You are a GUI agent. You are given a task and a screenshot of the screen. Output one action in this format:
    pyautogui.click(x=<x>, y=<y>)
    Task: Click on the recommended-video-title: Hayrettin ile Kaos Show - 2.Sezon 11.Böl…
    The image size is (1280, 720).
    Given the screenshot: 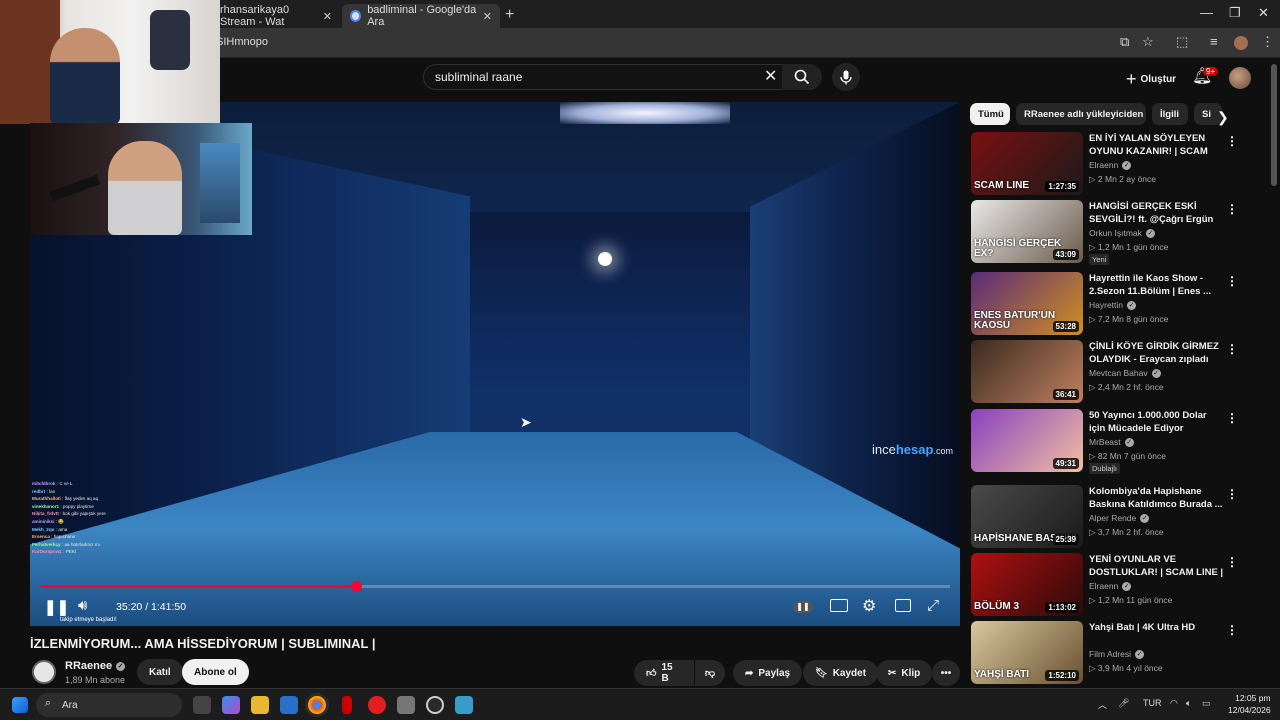 What is the action you would take?
    pyautogui.click(x=1157, y=285)
    